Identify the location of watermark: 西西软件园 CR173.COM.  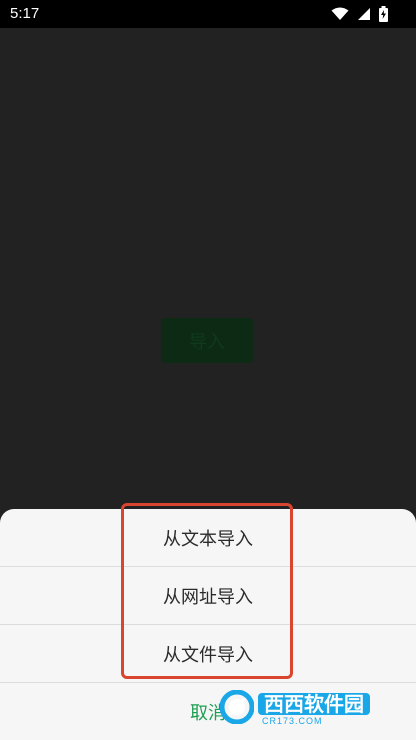
(309, 708).